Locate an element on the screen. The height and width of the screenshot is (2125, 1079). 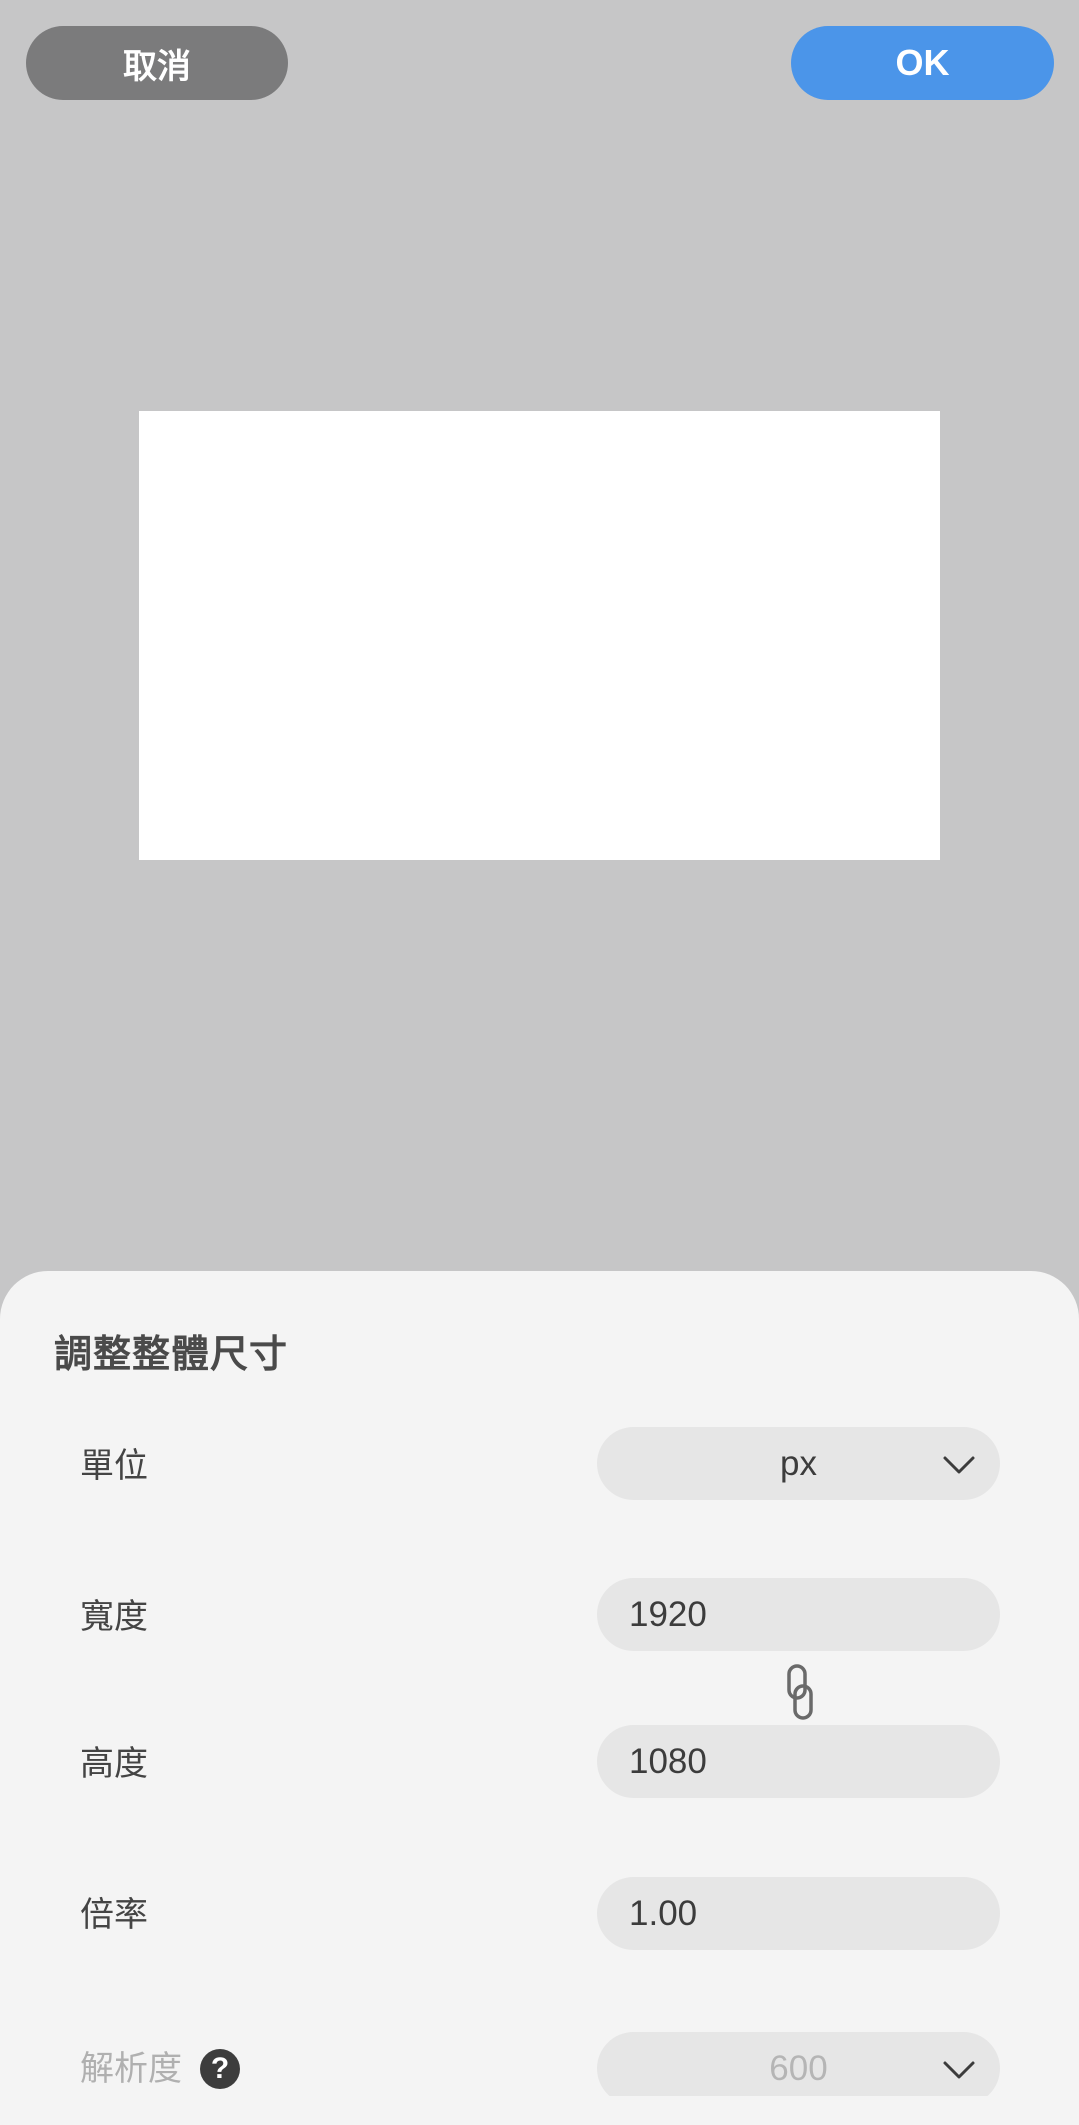
height-label: 高度 is located at coordinates (114, 1764).